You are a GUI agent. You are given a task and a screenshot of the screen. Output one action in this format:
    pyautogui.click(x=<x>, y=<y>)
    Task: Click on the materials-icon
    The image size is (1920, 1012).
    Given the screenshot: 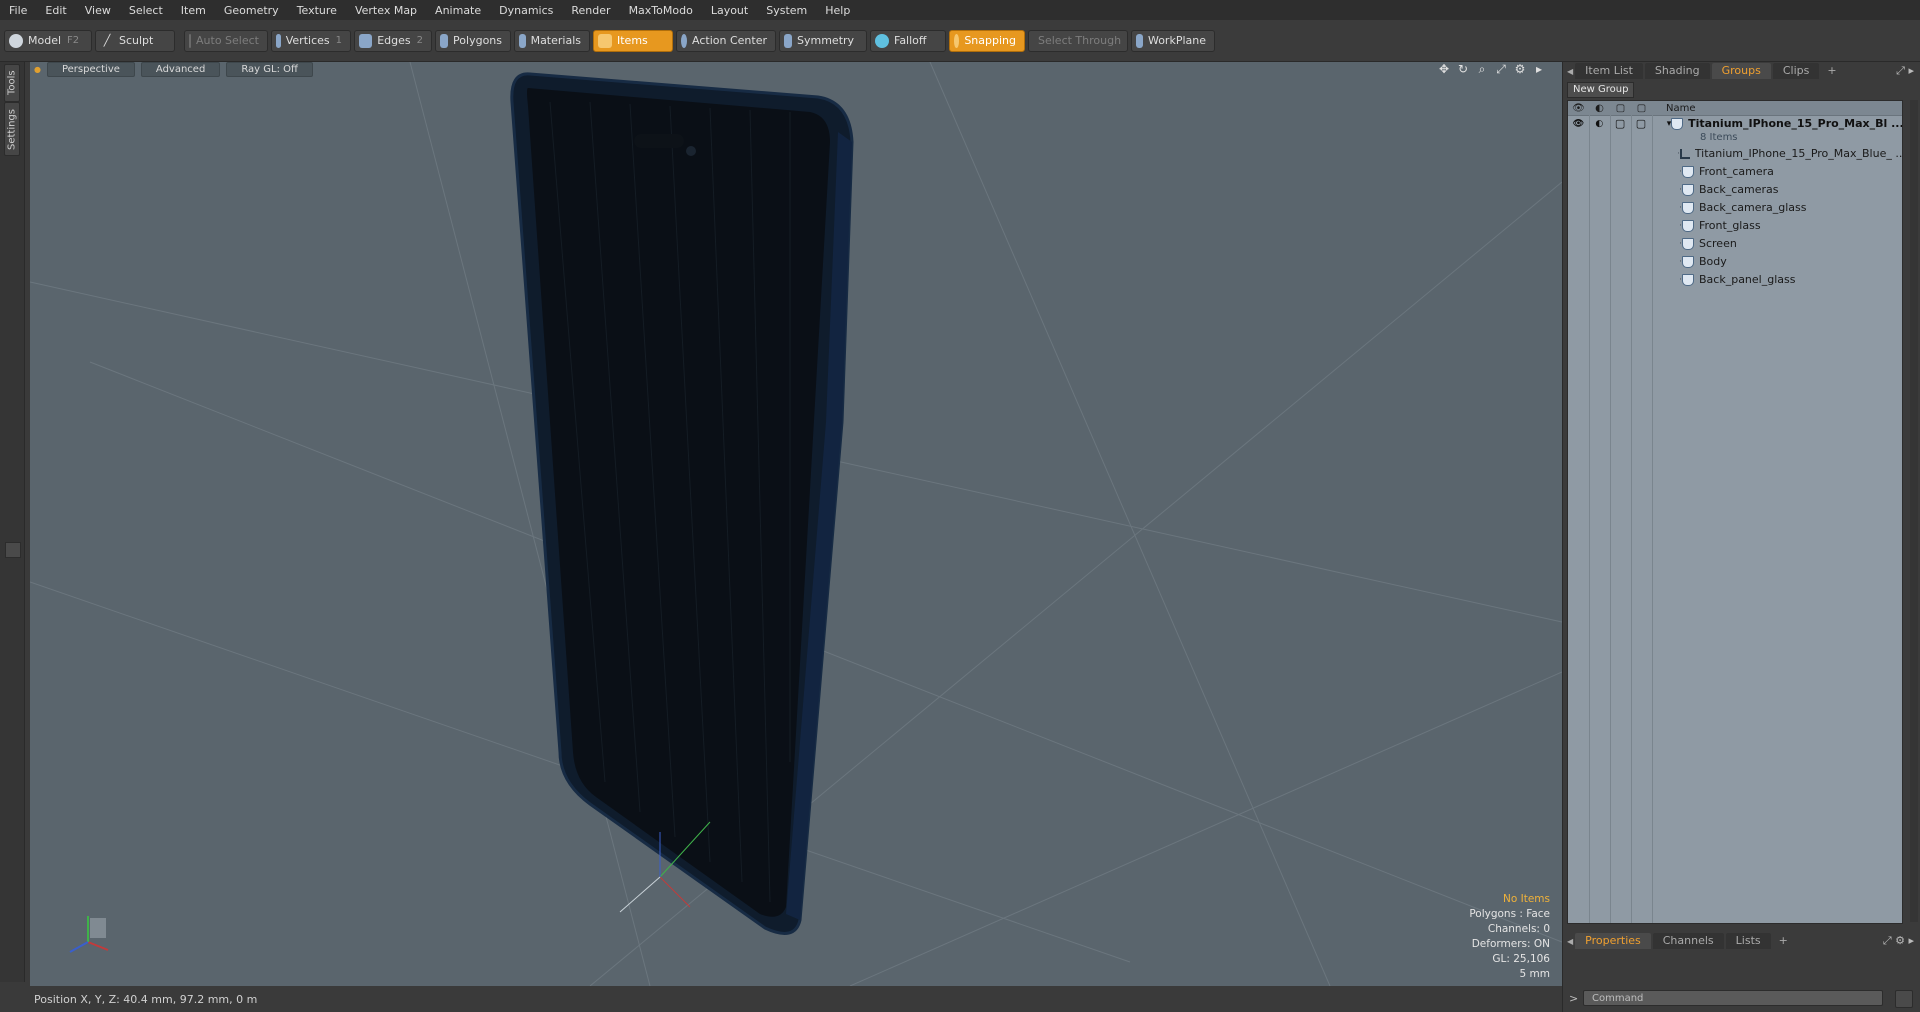 What is the action you would take?
    pyautogui.click(x=522, y=40)
    